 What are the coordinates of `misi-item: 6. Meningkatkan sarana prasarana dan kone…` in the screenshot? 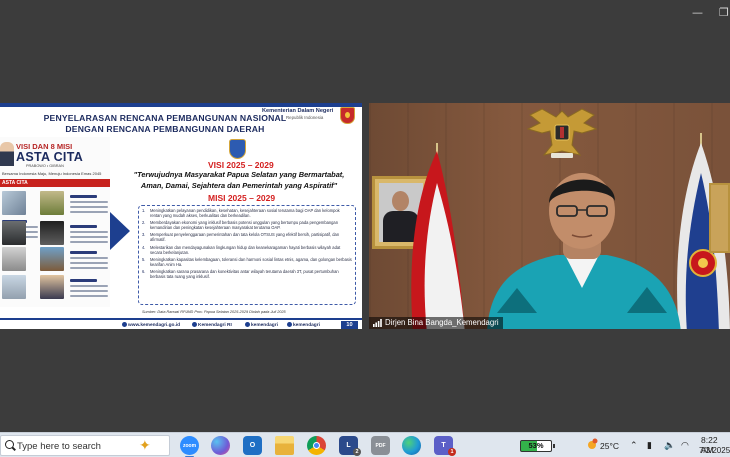 It's located at (247, 274).